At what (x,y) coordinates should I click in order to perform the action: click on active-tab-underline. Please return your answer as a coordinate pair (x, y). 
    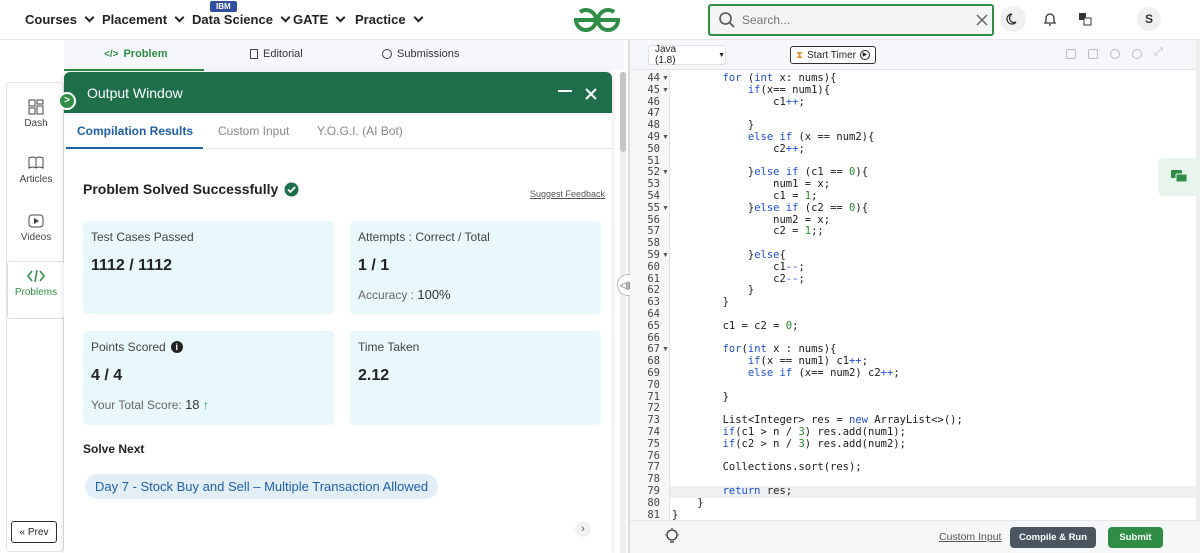
    Looking at the image, I should click on (134, 148).